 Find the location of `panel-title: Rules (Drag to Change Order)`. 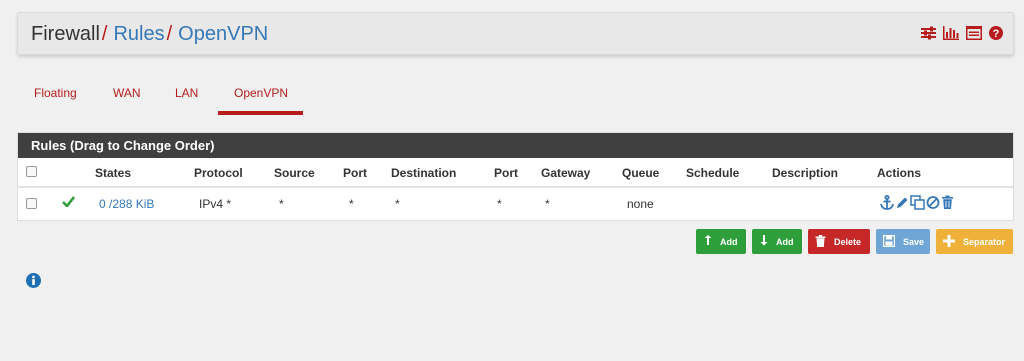

panel-title: Rules (Drag to Change Order) is located at coordinates (515, 145).